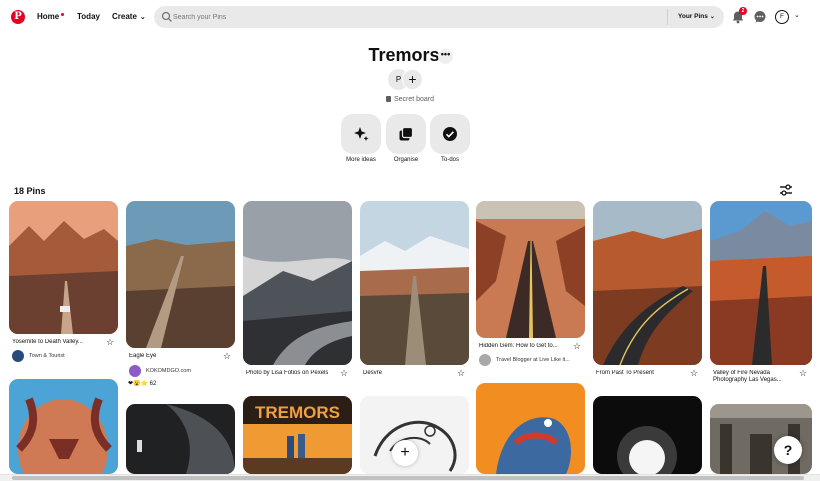  What do you see at coordinates (445, 56) in the screenshot?
I see `board-more-options-button: •••` at bounding box center [445, 56].